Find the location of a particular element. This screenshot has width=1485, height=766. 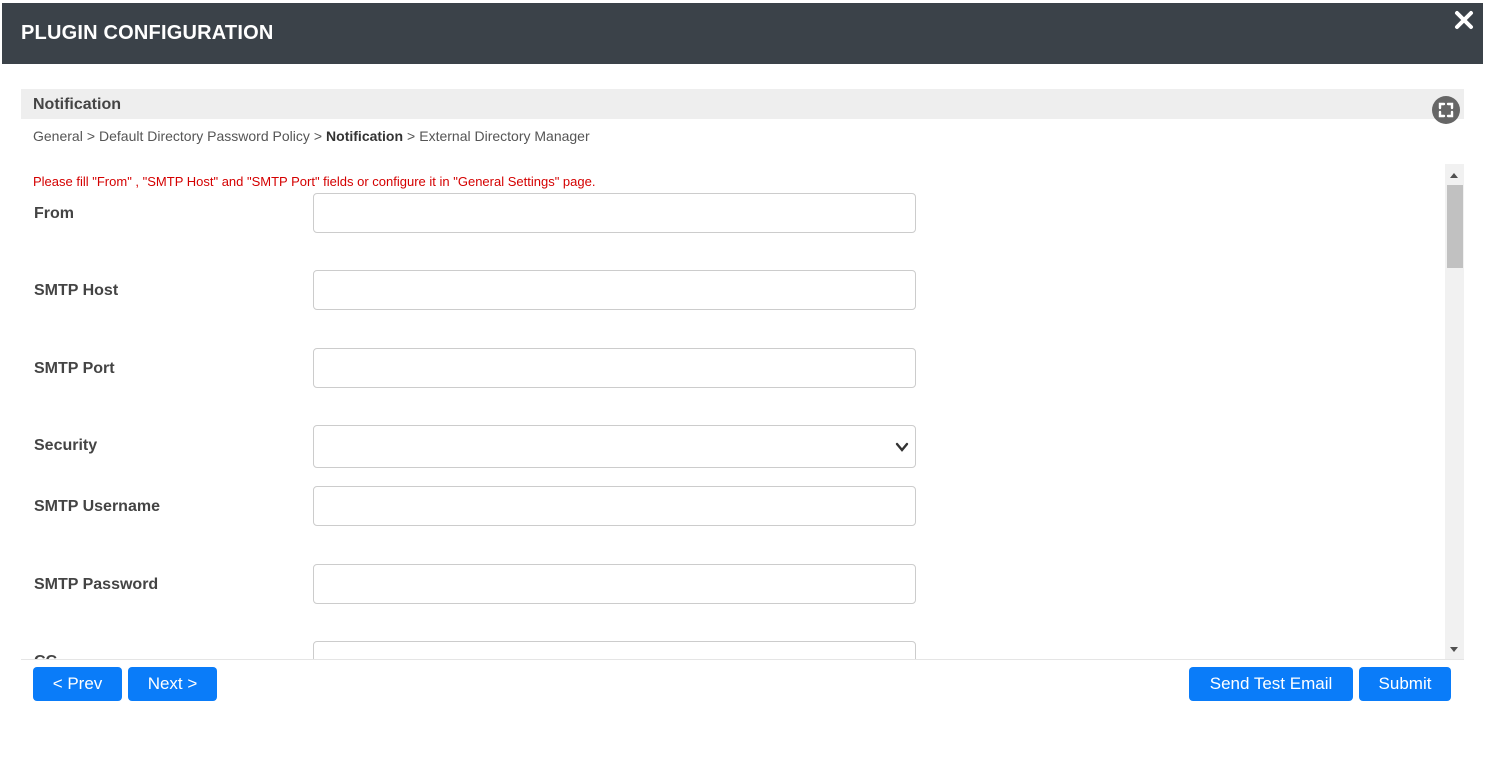

section-title: Notification is located at coordinates (77, 104).